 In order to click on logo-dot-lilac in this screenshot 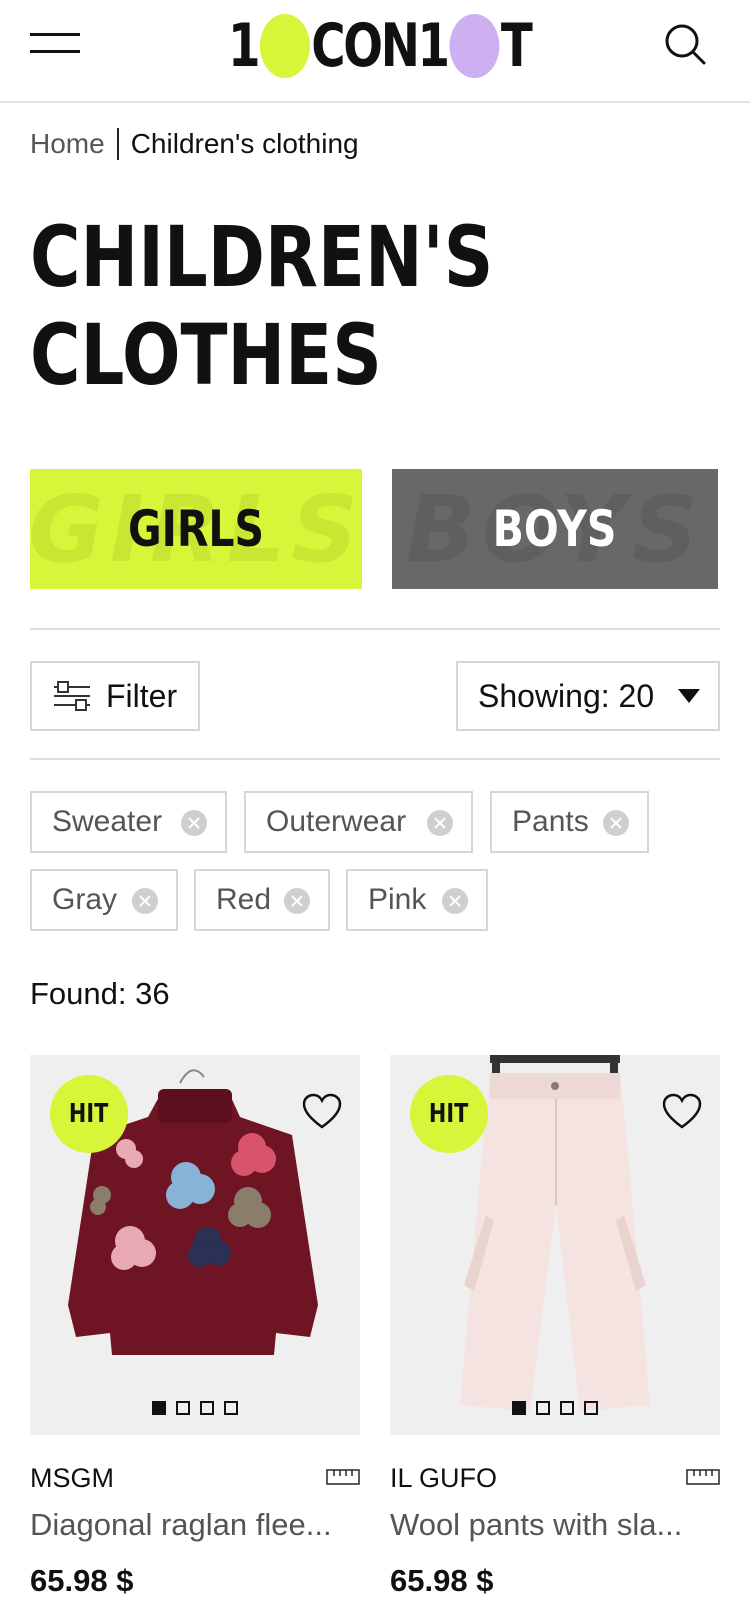, I will do `click(474, 46)`.